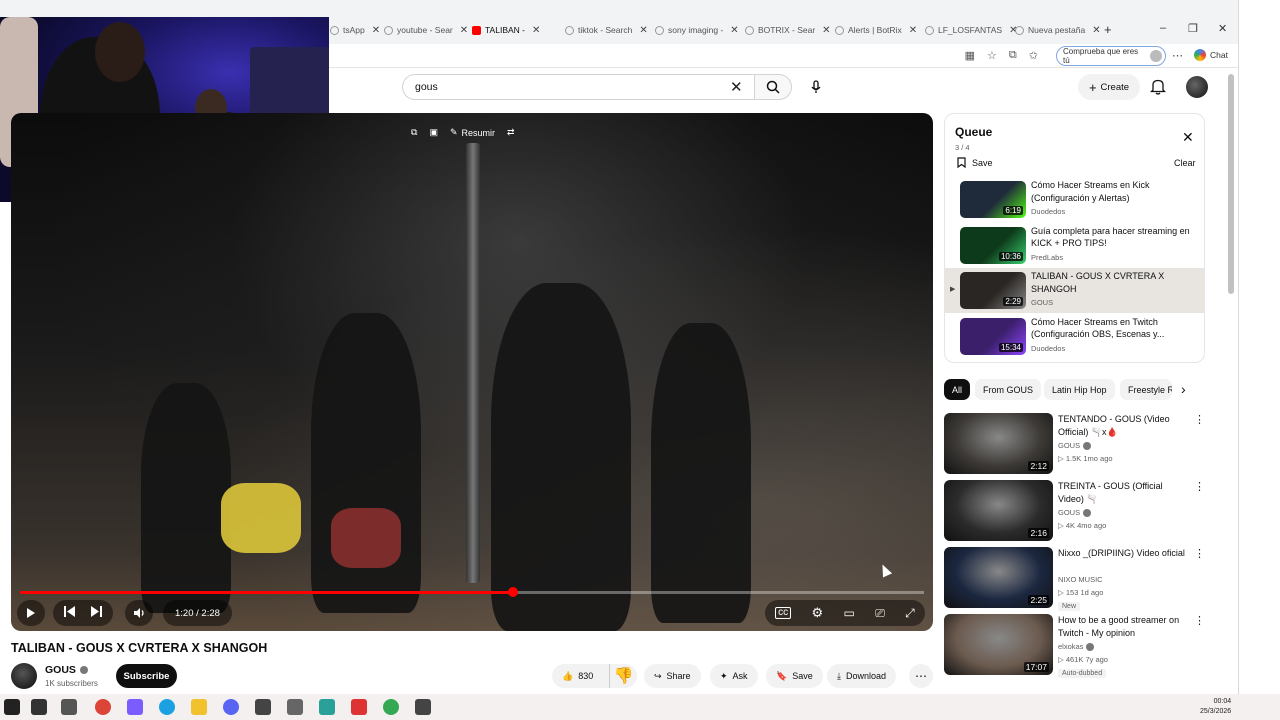 This screenshot has width=1280, height=720. I want to click on browser-tab: youtube - Sear ✕, so click(426, 30).